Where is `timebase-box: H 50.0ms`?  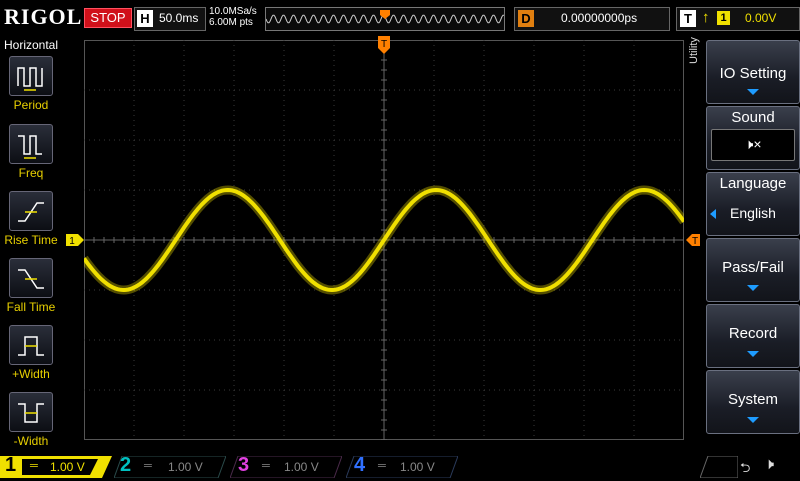
timebase-box: H 50.0ms is located at coordinates (170, 19).